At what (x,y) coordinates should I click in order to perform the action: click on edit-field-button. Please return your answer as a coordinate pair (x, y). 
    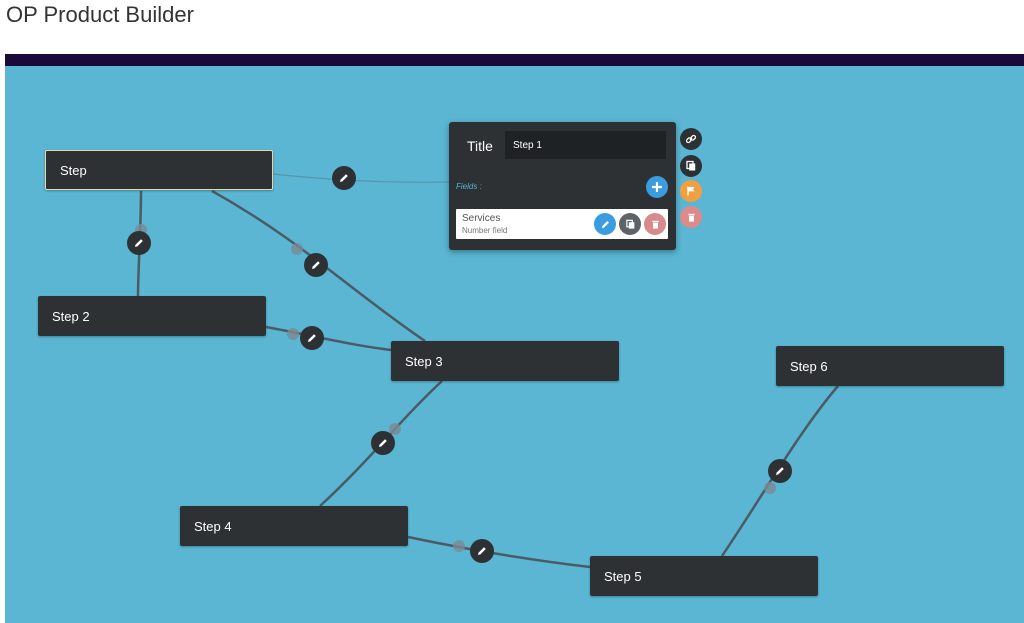
    Looking at the image, I should click on (605, 224).